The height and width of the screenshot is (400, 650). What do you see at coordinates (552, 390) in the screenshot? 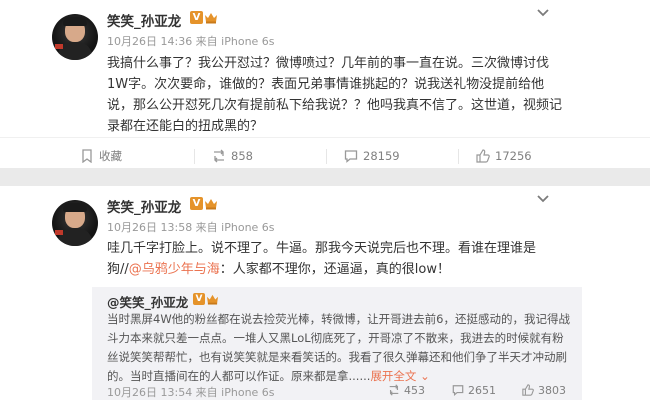
I see `reposted-like-count: 3803` at bounding box center [552, 390].